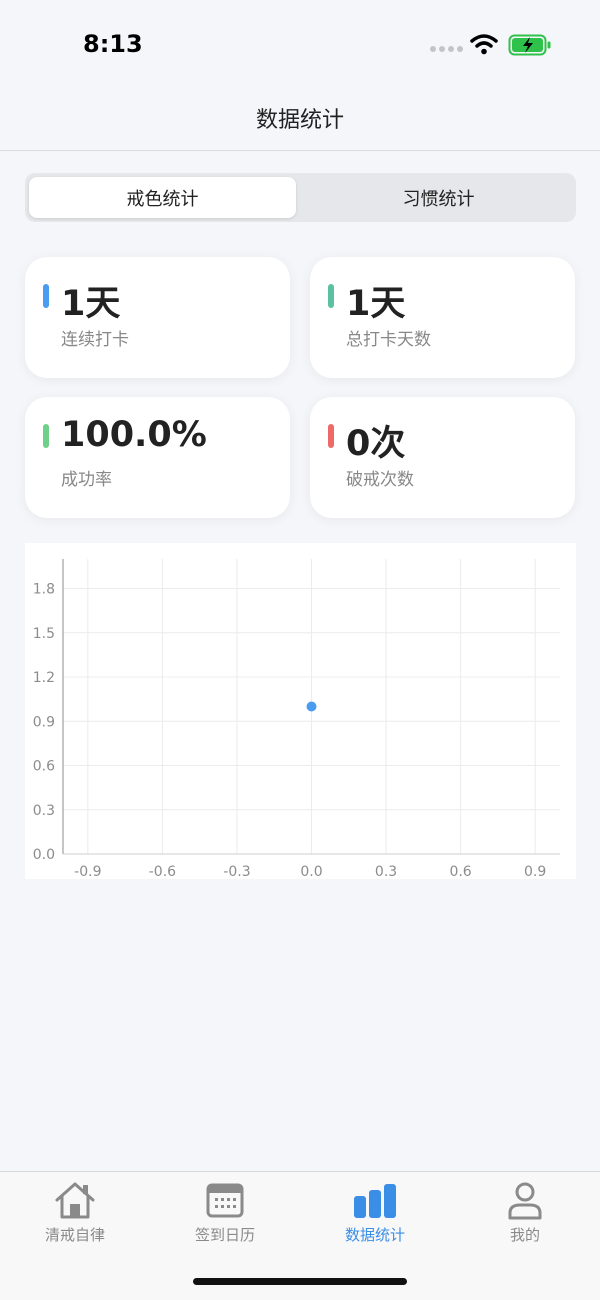 The height and width of the screenshot is (1300, 600). Describe the element at coordinates (388, 340) in the screenshot. I see `stat-label: 总打卡天数` at that location.